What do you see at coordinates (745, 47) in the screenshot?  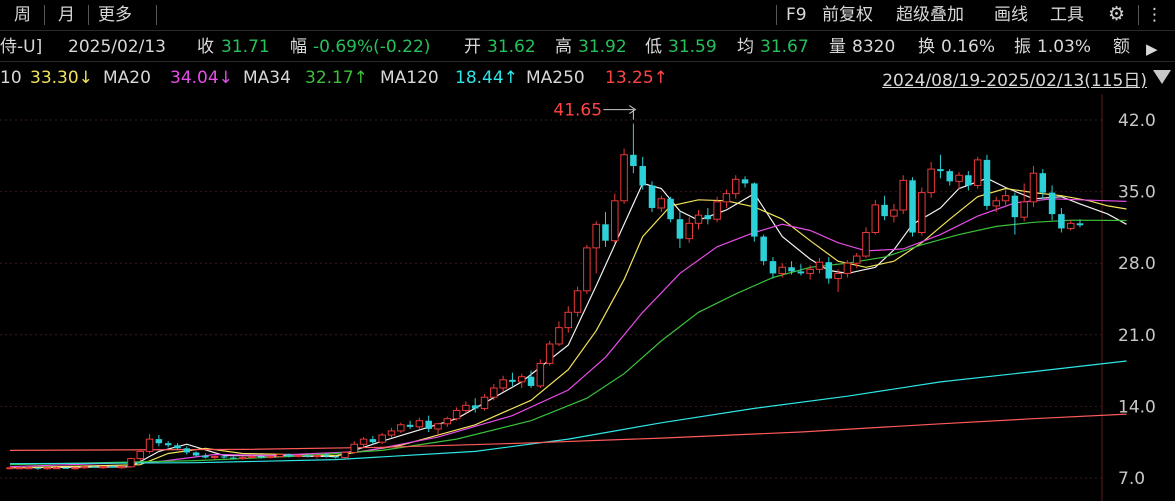 I see `avg-label: 均` at bounding box center [745, 47].